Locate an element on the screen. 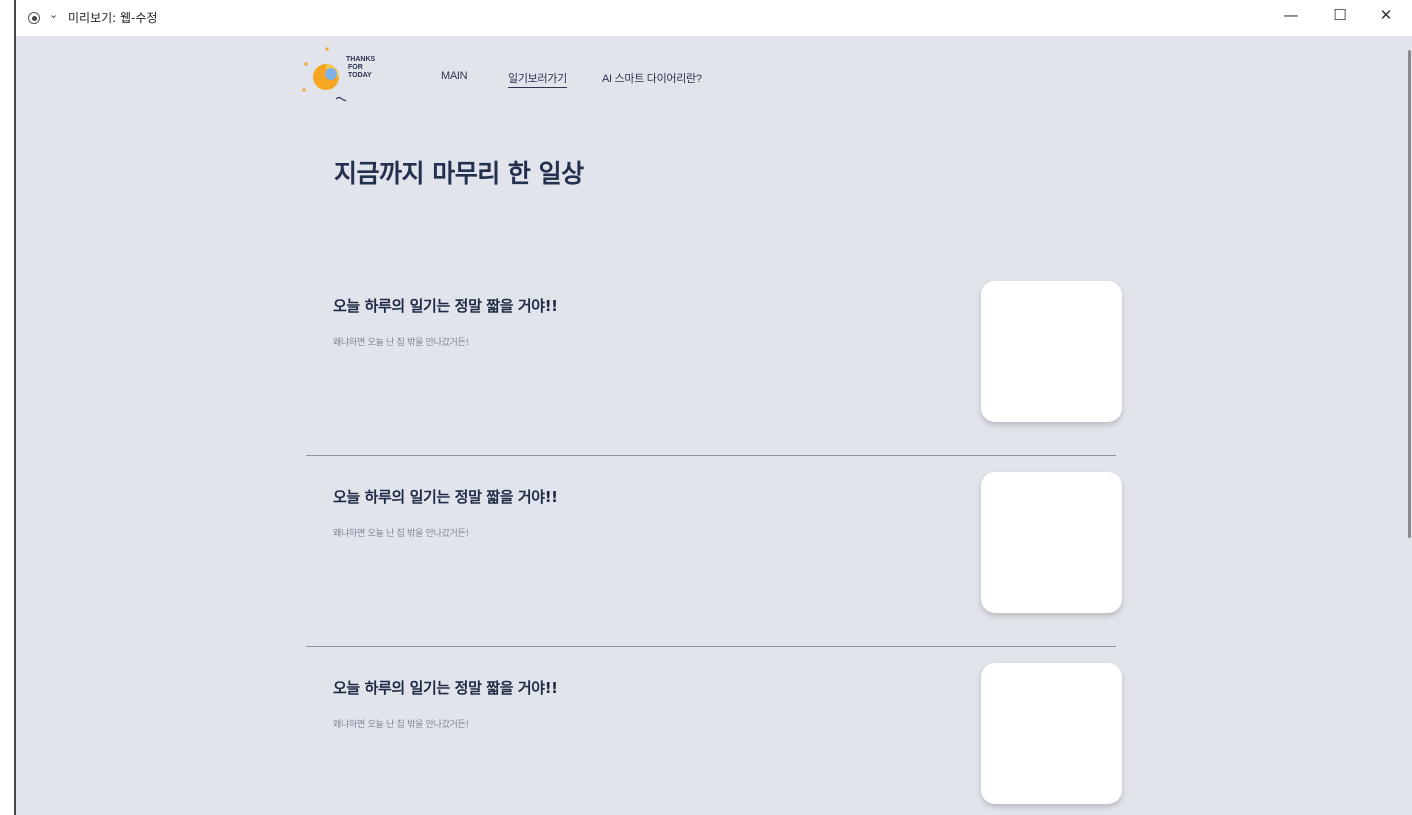 The width and height of the screenshot is (1412, 815). logo-line: TODAY is located at coordinates (360, 75).